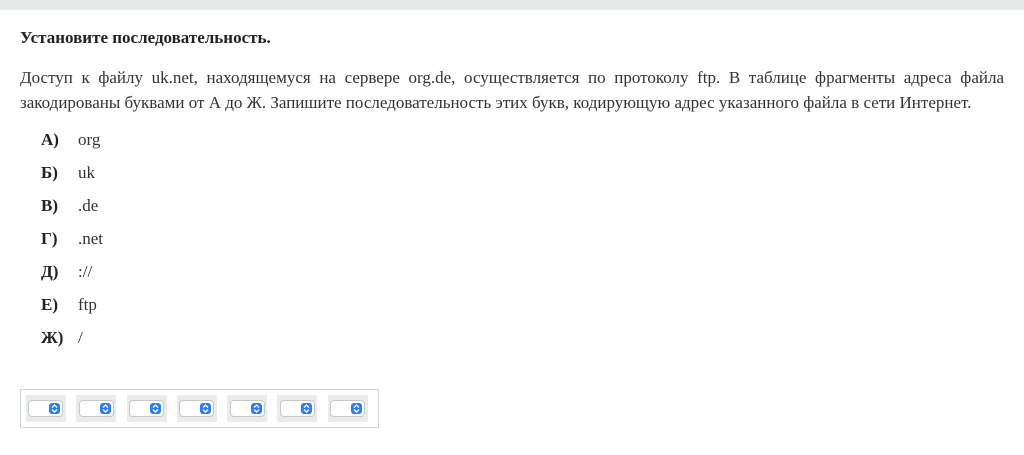 Image resolution: width=1024 pixels, height=455 pixels. Describe the element at coordinates (522, 337) in the screenshot. I see `option-item-zh: Ж) /` at that location.